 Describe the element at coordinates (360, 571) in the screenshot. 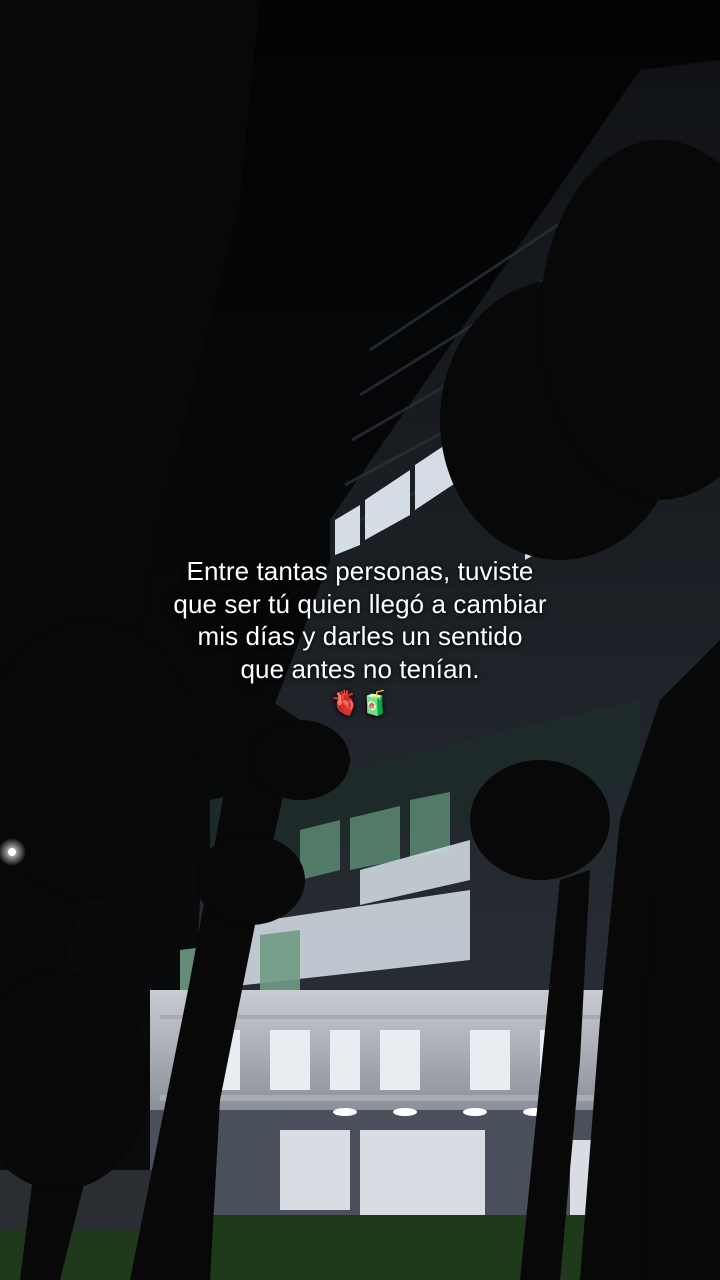

I see `caption-line-1: Entre tantas personas, tuviste` at that location.